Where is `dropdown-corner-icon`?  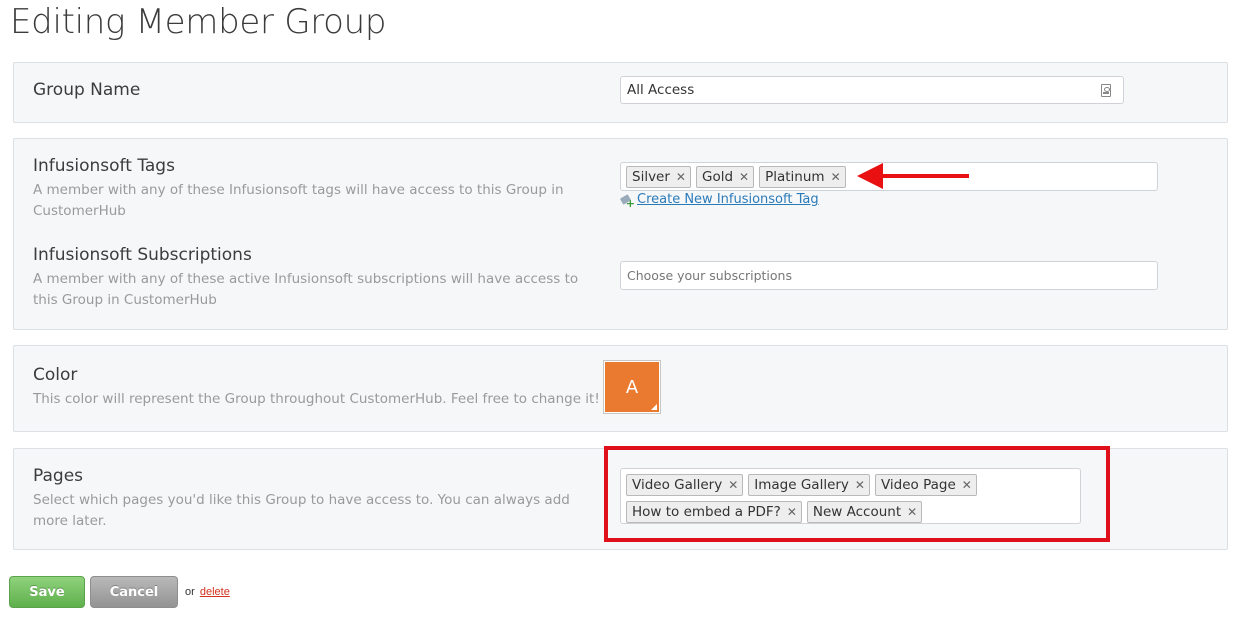
dropdown-corner-icon is located at coordinates (654, 407).